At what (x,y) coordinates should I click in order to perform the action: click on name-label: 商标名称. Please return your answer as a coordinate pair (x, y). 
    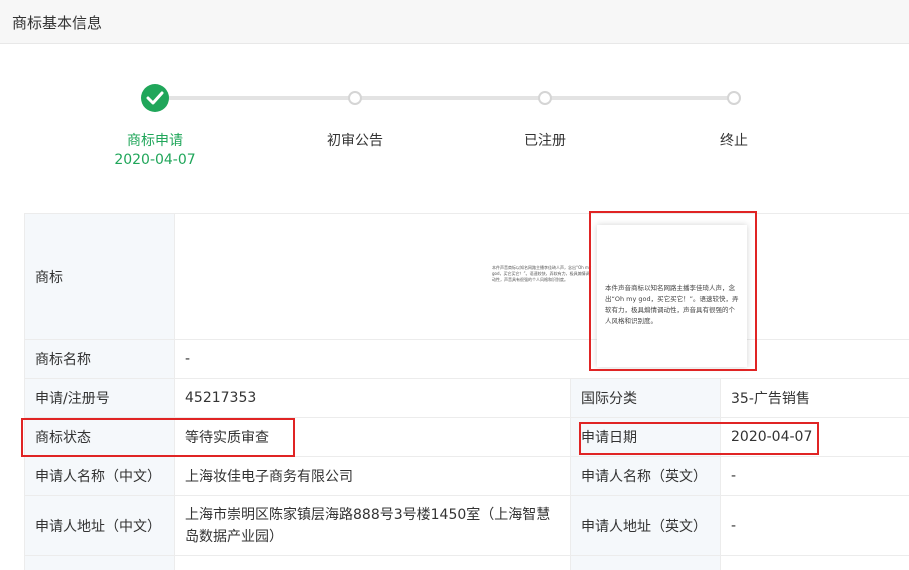
    Looking at the image, I should click on (99, 359).